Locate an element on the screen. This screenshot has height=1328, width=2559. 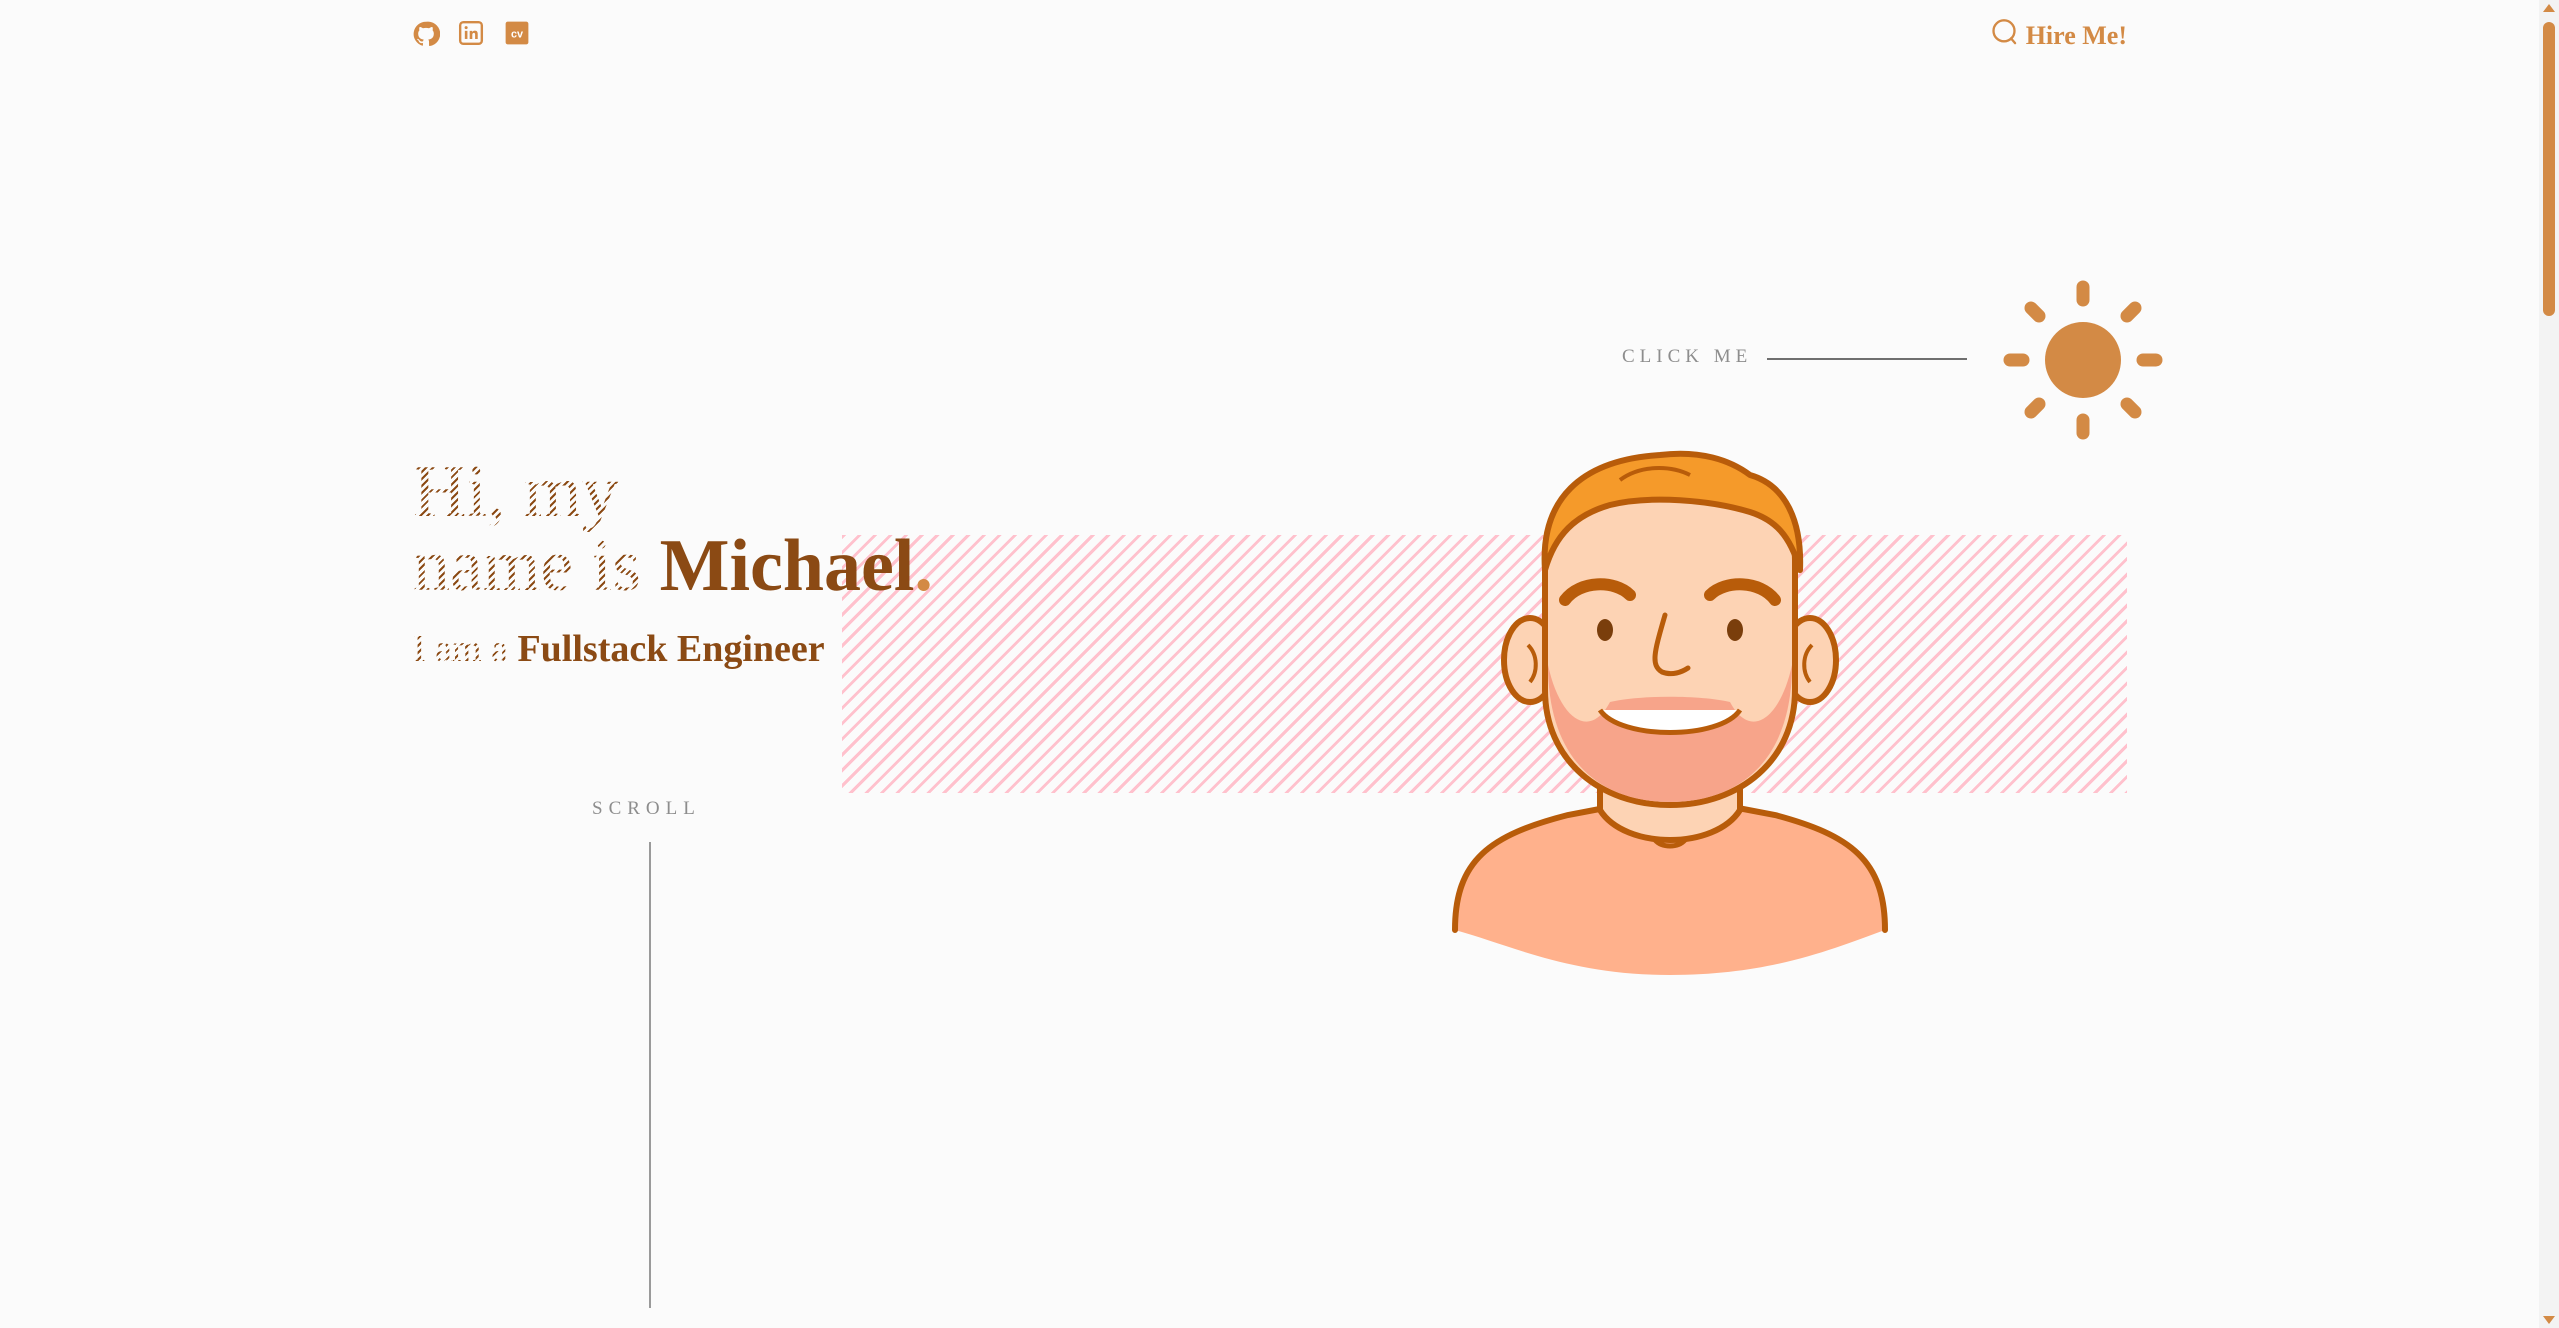
cv-label: cv is located at coordinates (517, 34).